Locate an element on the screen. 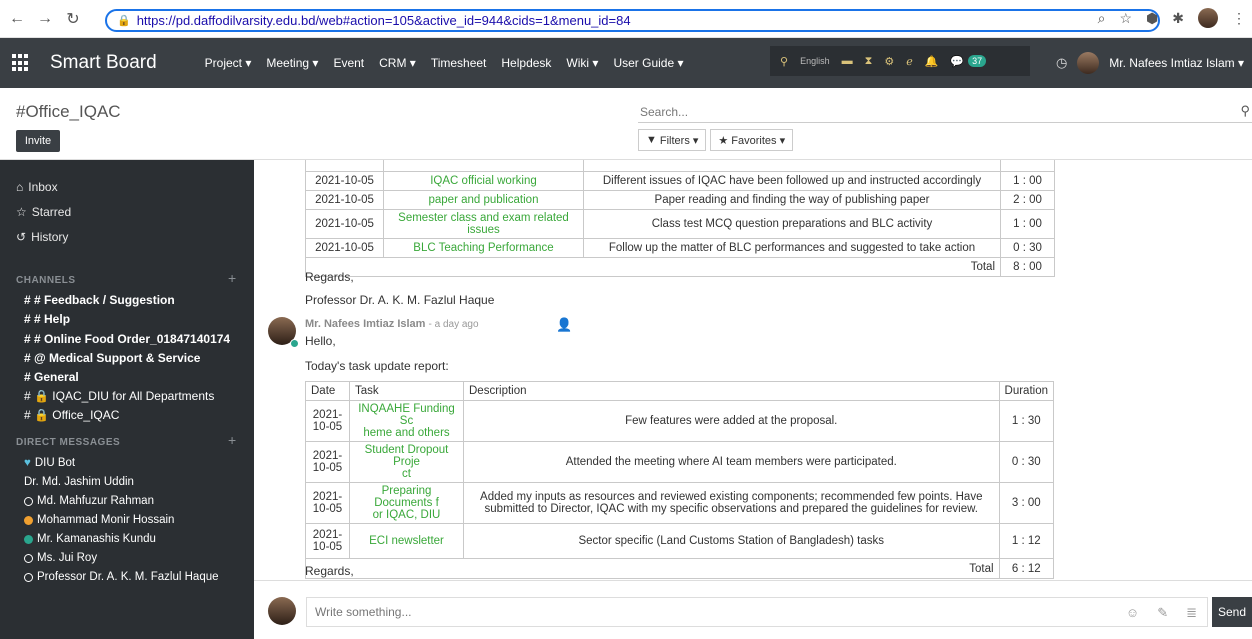 The width and height of the screenshot is (1252, 639). channel-help: # # Help is located at coordinates (47, 319).